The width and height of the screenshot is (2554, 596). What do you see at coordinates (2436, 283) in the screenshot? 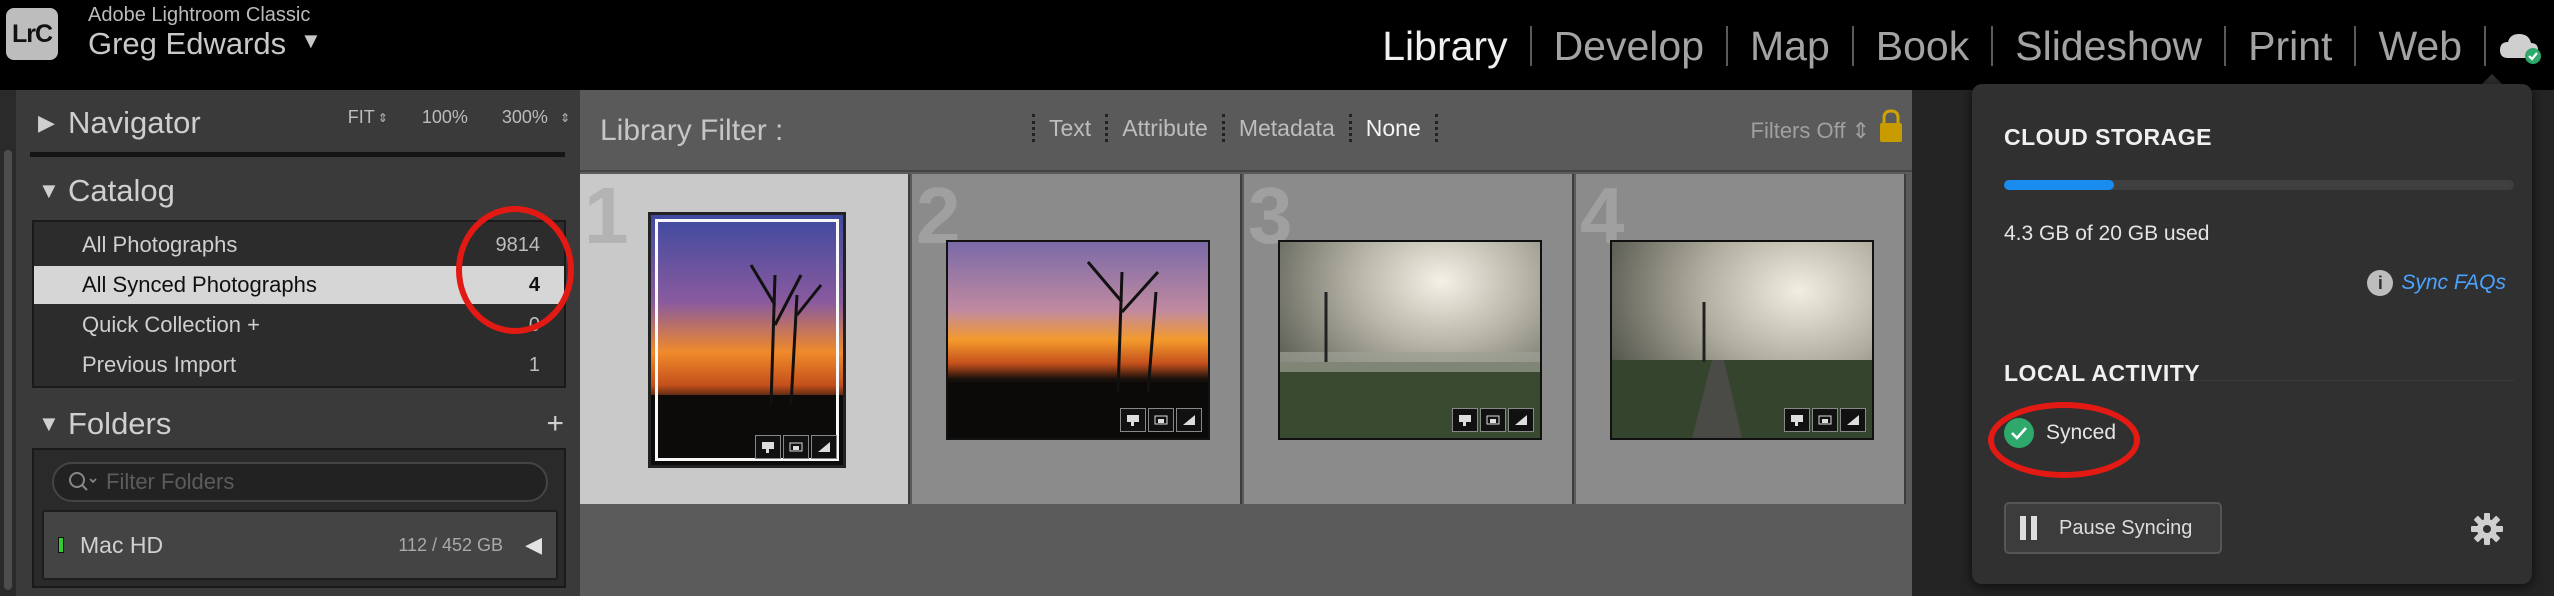
I see `sync-faqs-link: i Sync FAQs` at bounding box center [2436, 283].